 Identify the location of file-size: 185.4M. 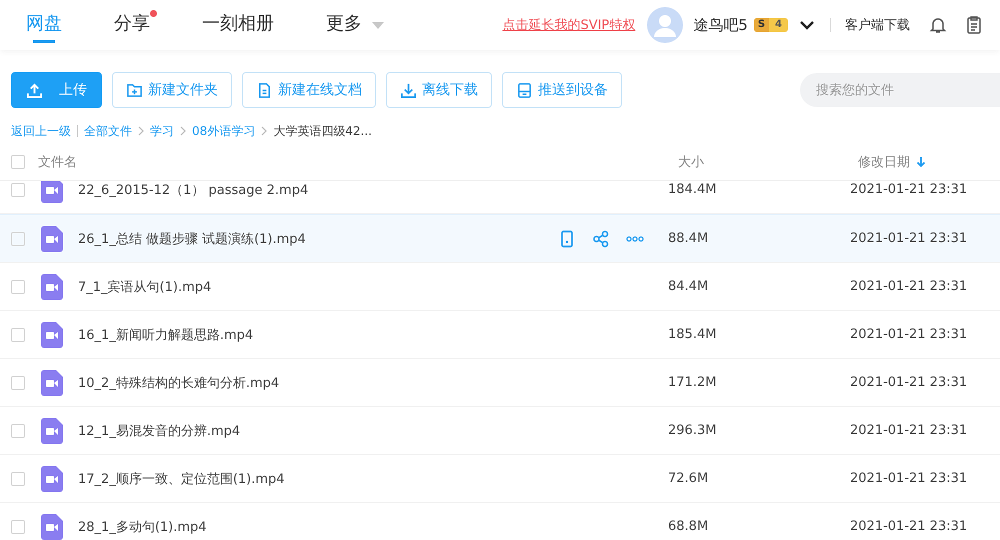
(692, 334).